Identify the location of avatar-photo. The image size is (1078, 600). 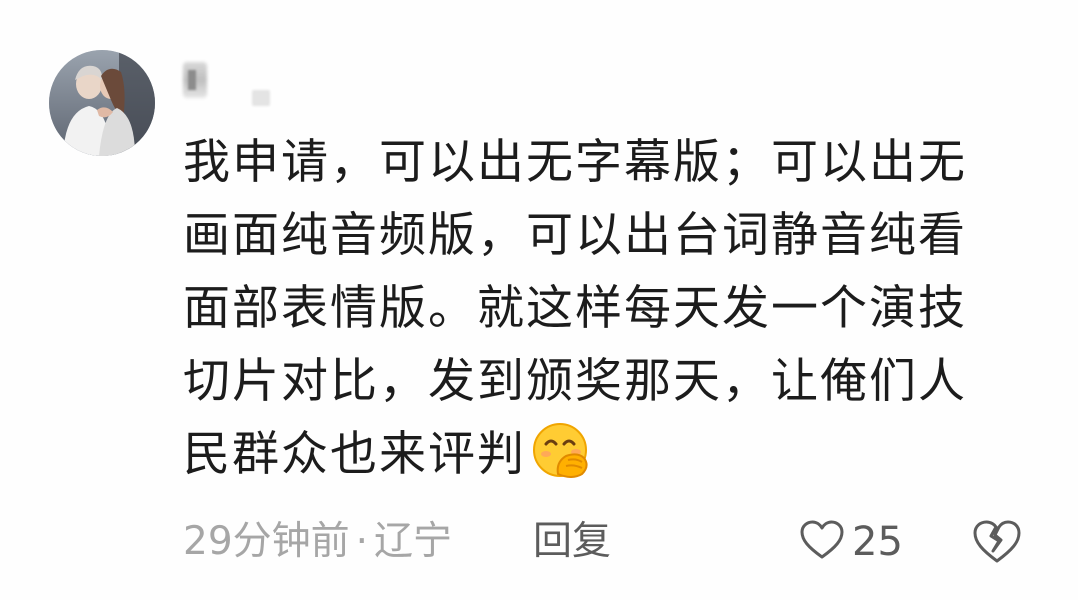
(102, 103).